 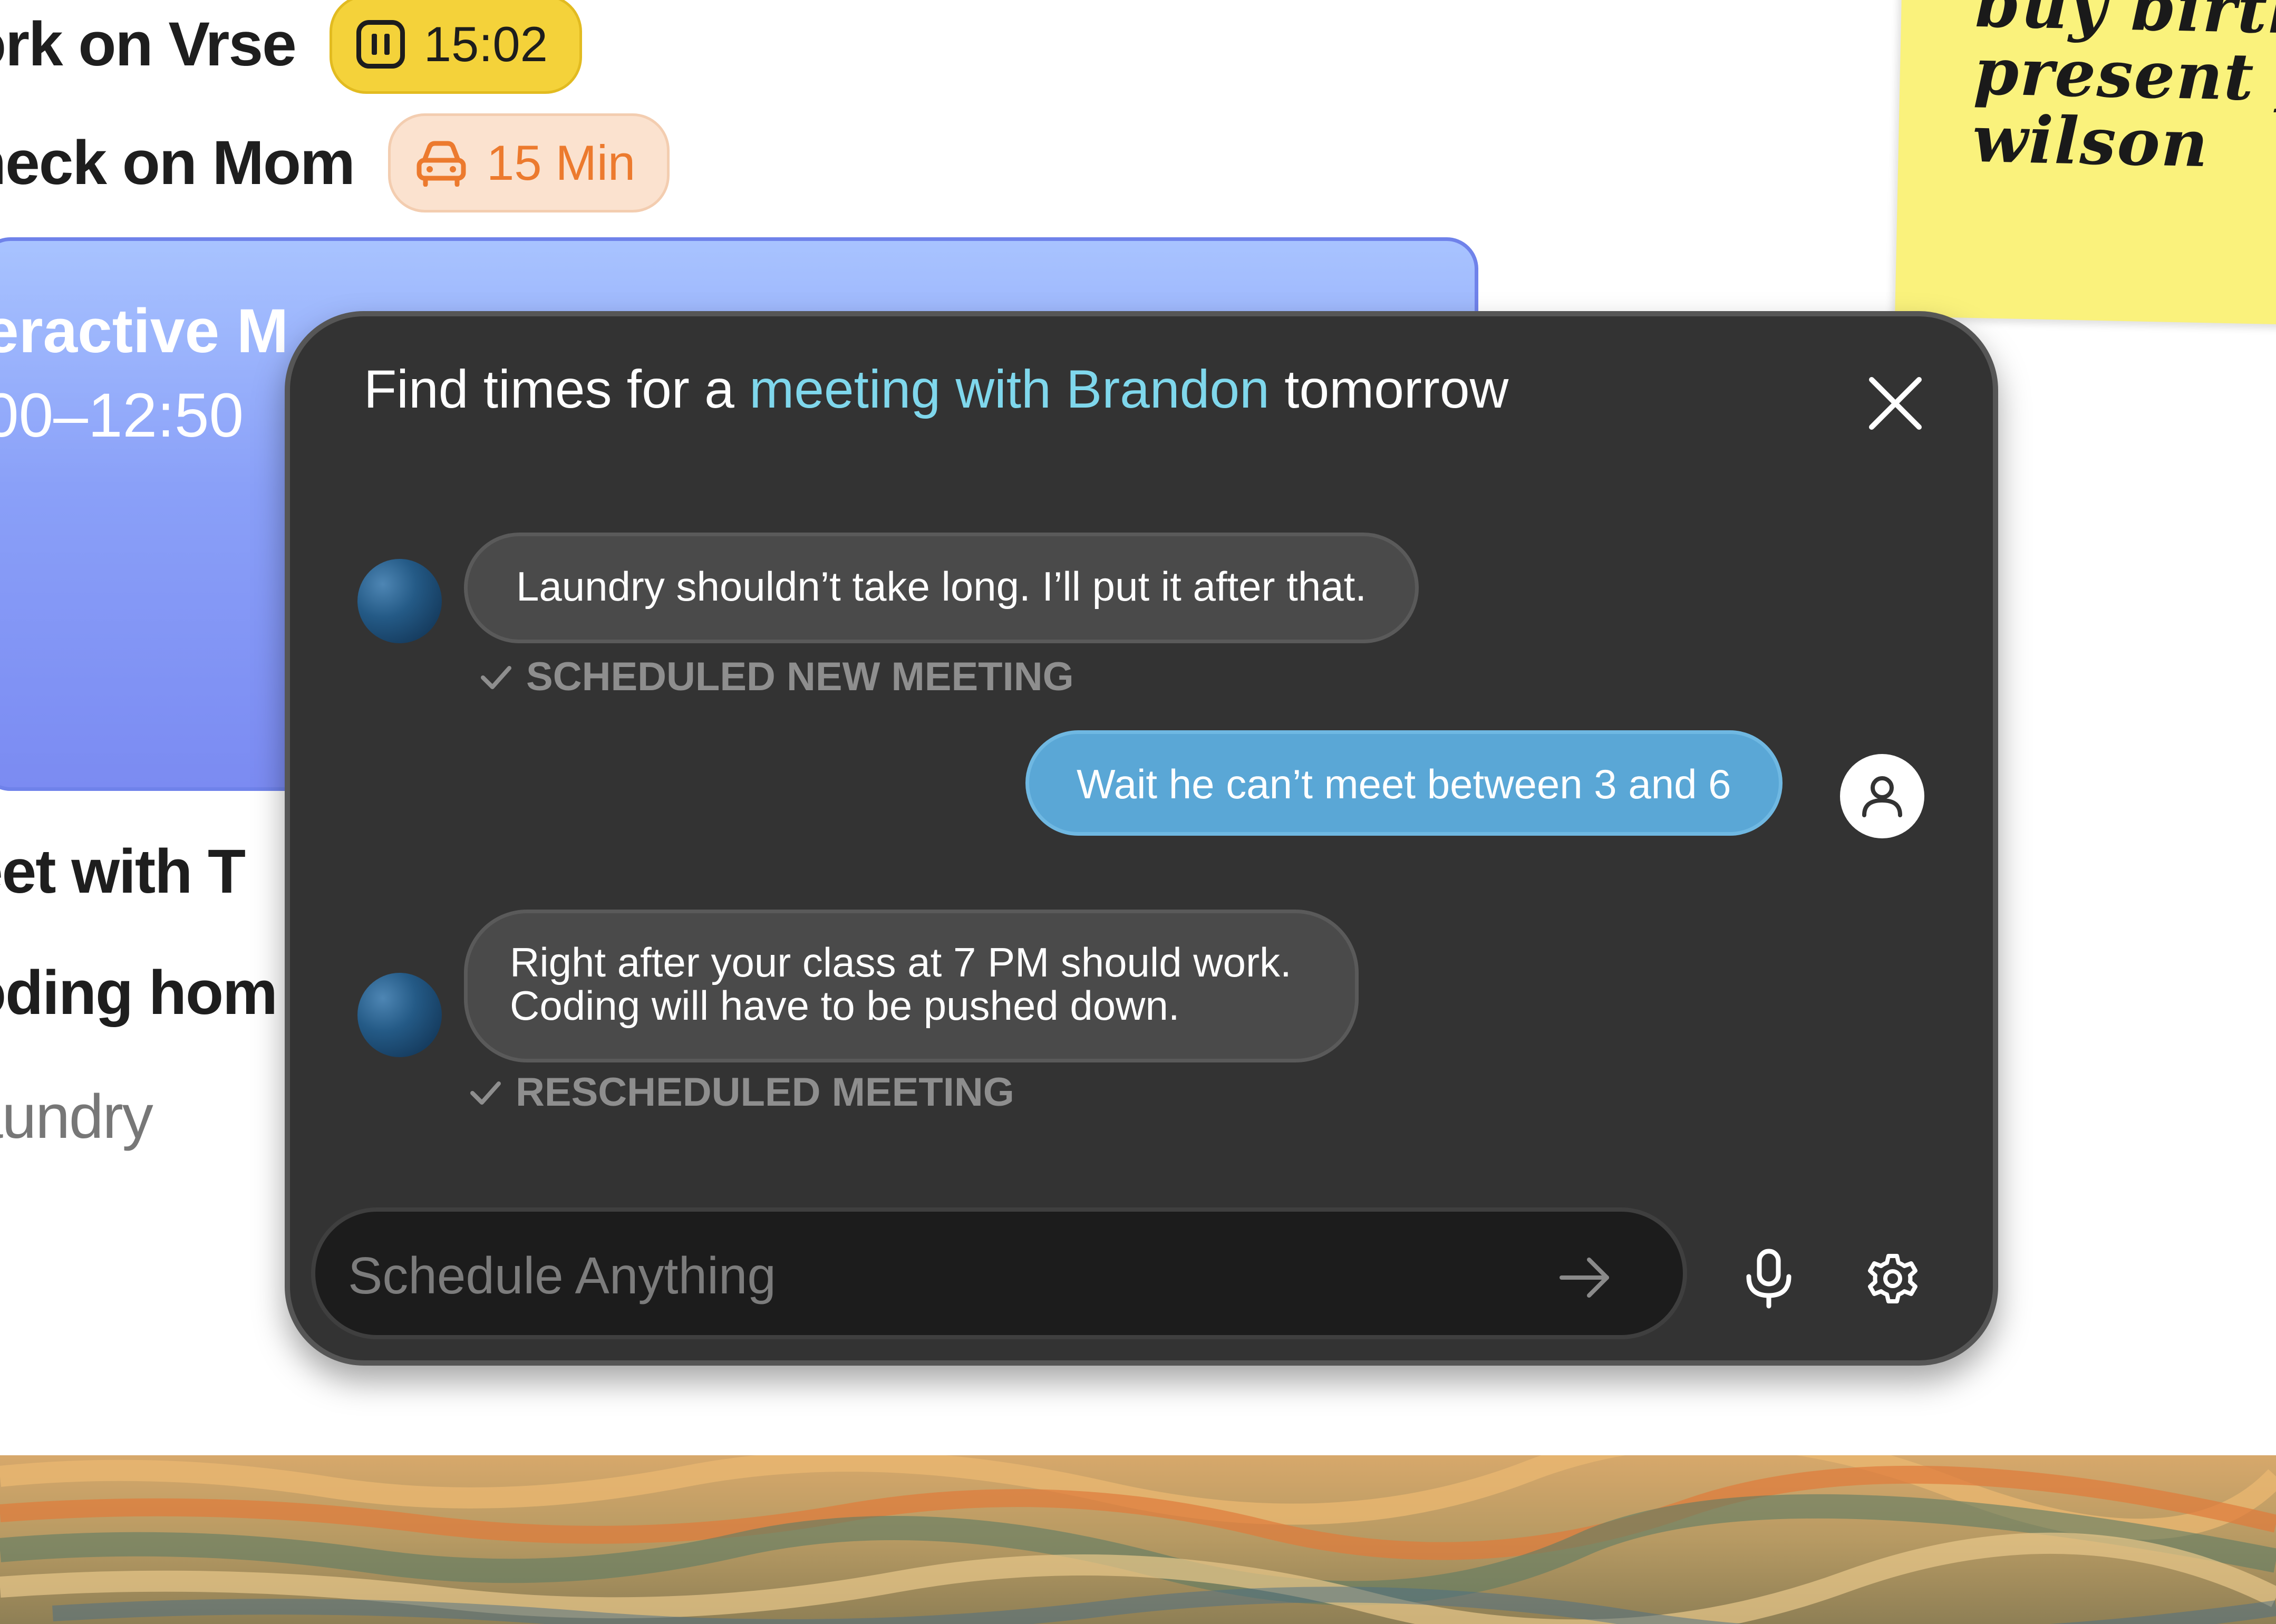 I want to click on user-message: Wait he can’t meet between 3 and 6, so click(x=1404, y=783).